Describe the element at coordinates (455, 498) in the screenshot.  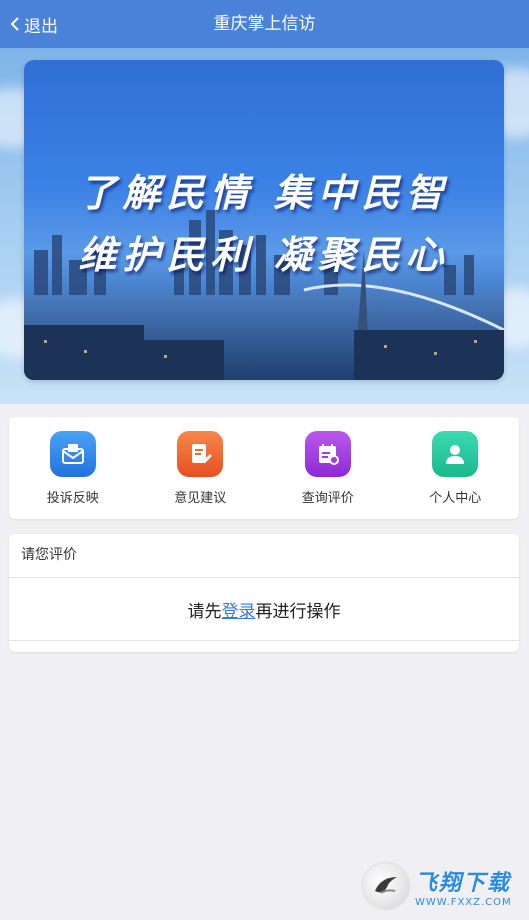
I see `menu-label-personal: 个人中心` at that location.